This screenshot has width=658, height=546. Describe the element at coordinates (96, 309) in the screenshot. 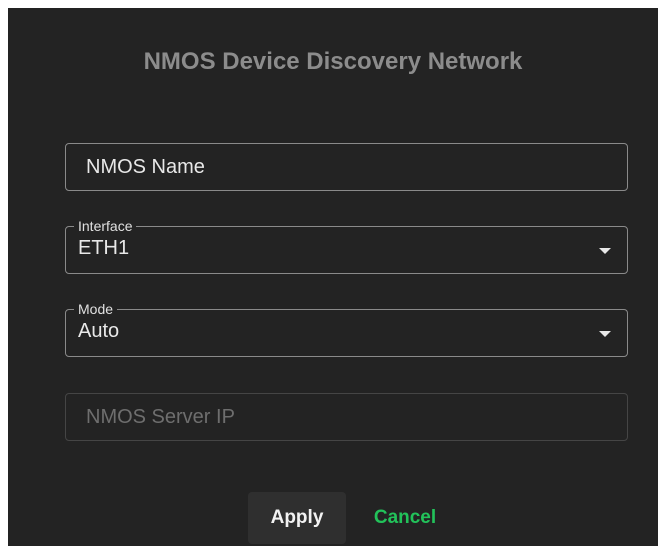

I see `mode-label: Mode` at that location.